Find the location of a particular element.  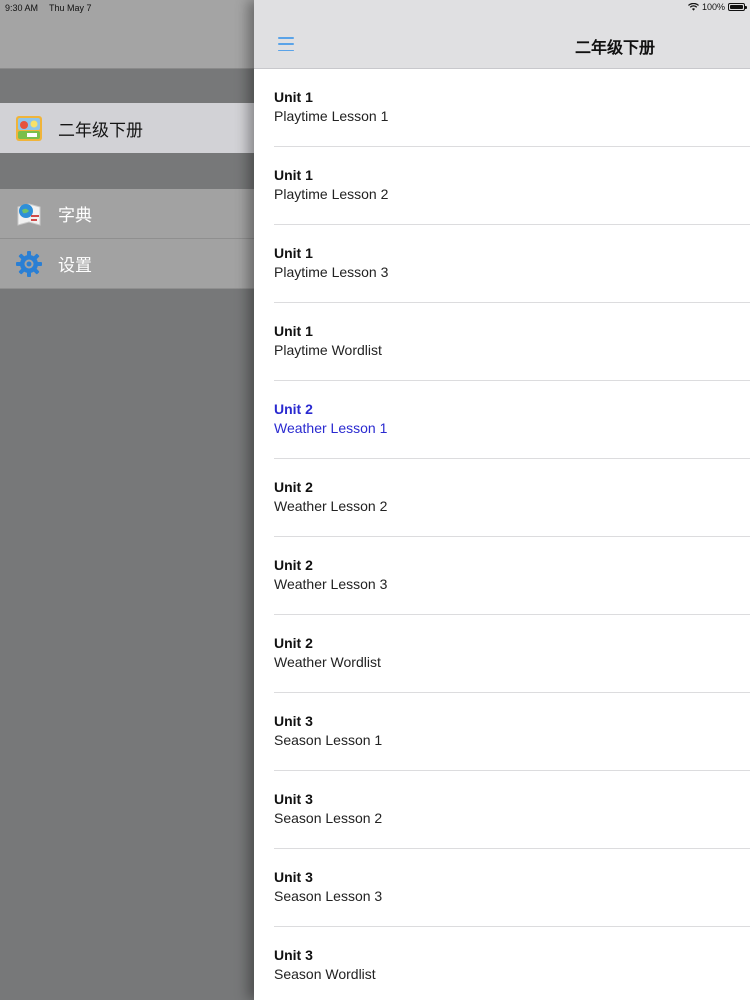

page-title: 二年级下册 is located at coordinates (614, 48).